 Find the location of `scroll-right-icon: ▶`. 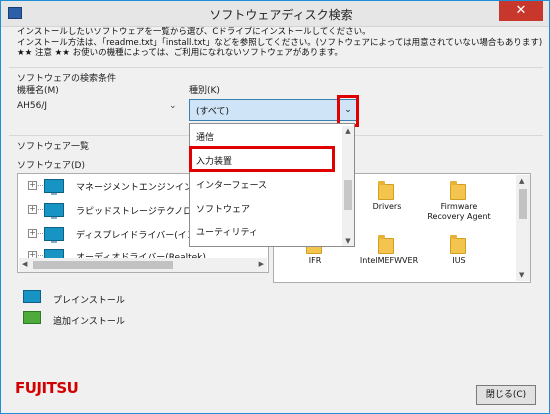

scroll-right-icon: ▶ is located at coordinates (261, 264).